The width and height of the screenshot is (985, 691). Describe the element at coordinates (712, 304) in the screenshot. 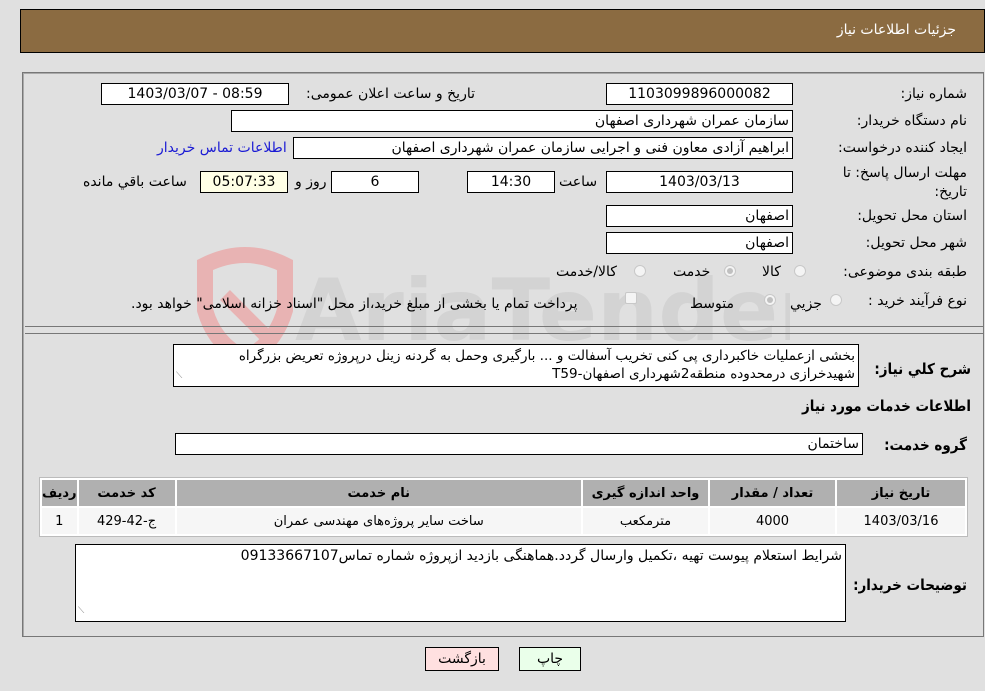

I see `purchase-option-medium: متوسط` at that location.